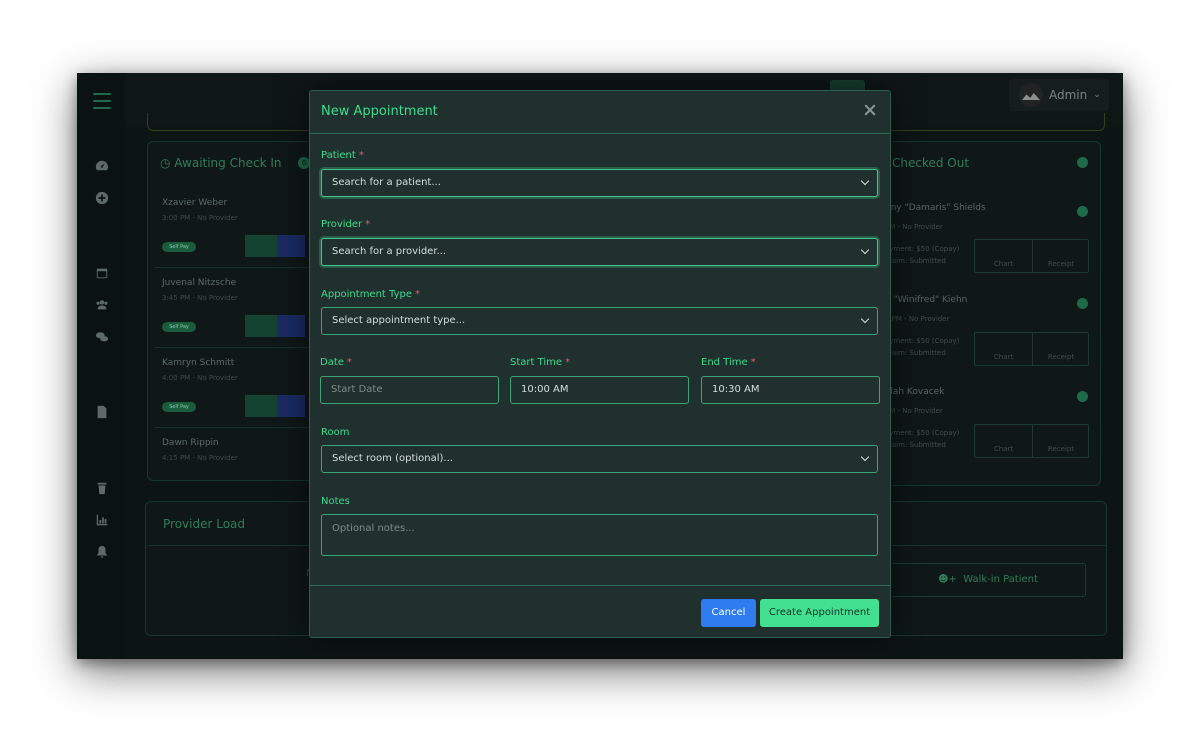 This screenshot has width=1200, height=733. I want to click on users-icon, so click(102, 305).